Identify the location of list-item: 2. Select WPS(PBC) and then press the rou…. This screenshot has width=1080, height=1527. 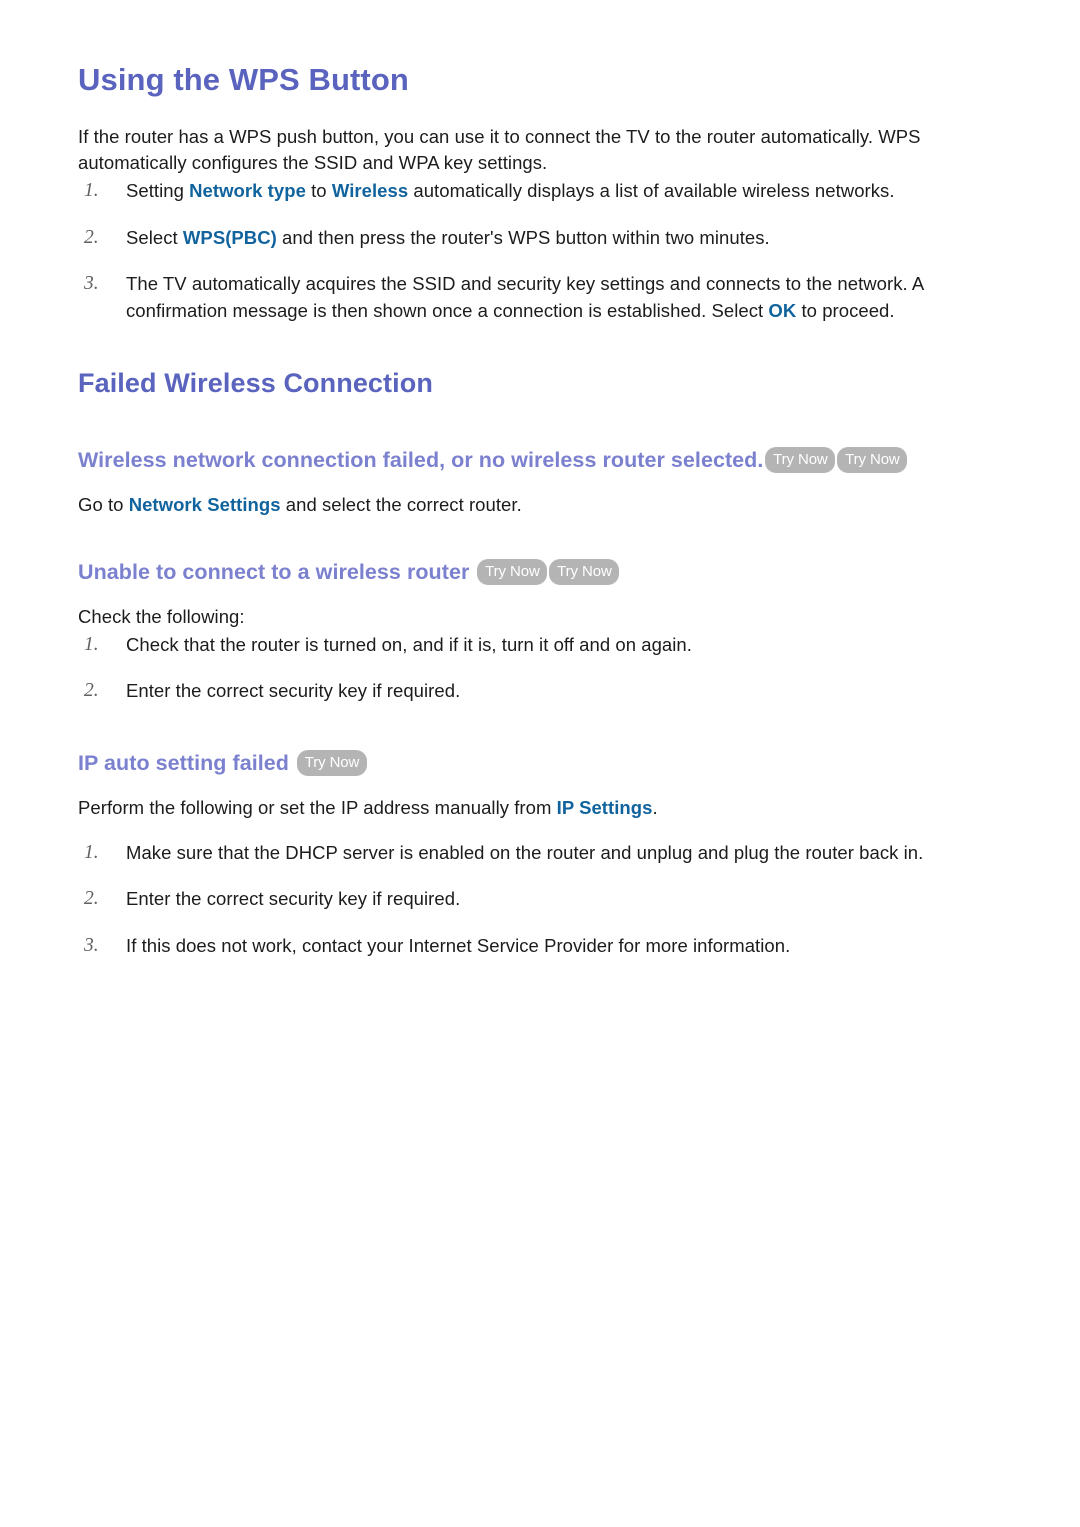
(549, 237).